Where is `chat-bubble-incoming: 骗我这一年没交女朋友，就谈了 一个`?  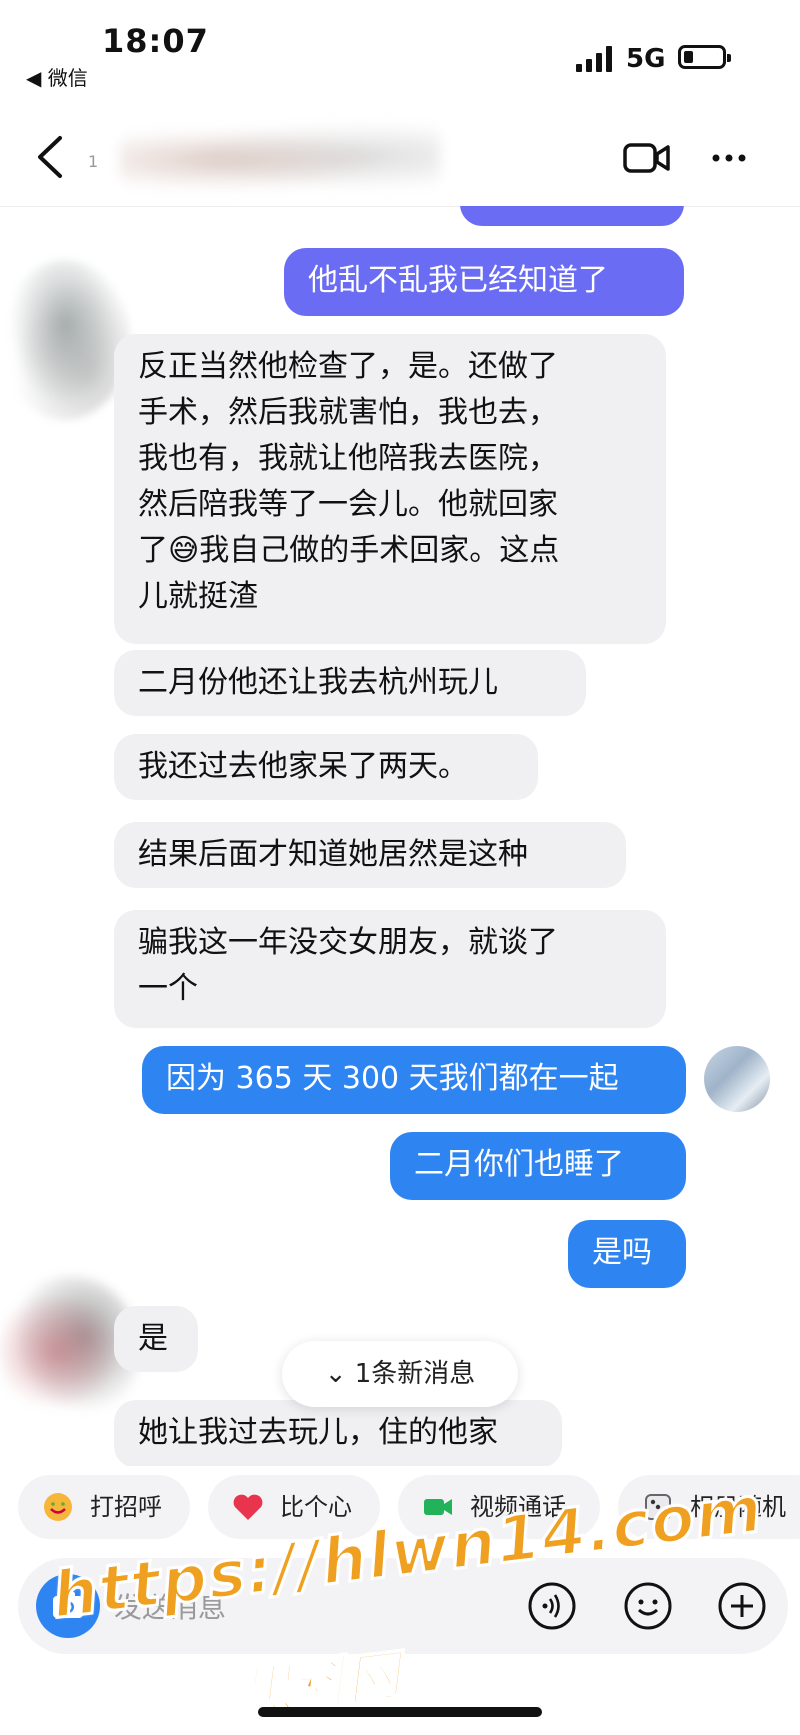 chat-bubble-incoming: 骗我这一年没交女朋友，就谈了 一个 is located at coordinates (390, 969).